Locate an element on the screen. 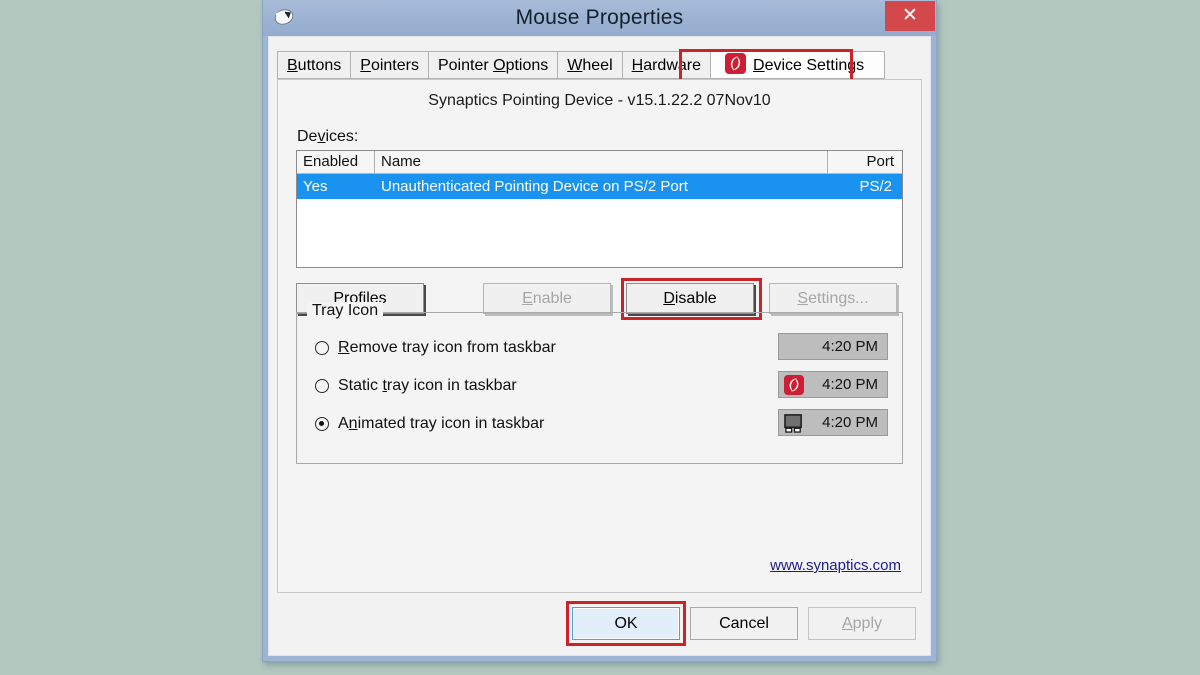 The height and width of the screenshot is (675, 1200). title-bar: Mouse Properties ✕ is located at coordinates (599, 18).